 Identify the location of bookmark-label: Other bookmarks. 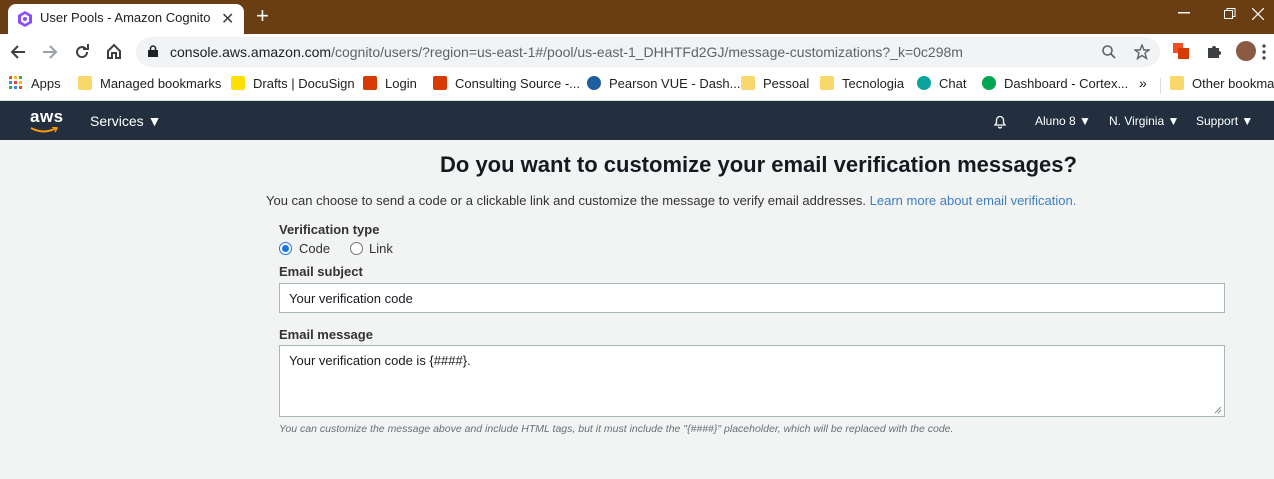
(1233, 83).